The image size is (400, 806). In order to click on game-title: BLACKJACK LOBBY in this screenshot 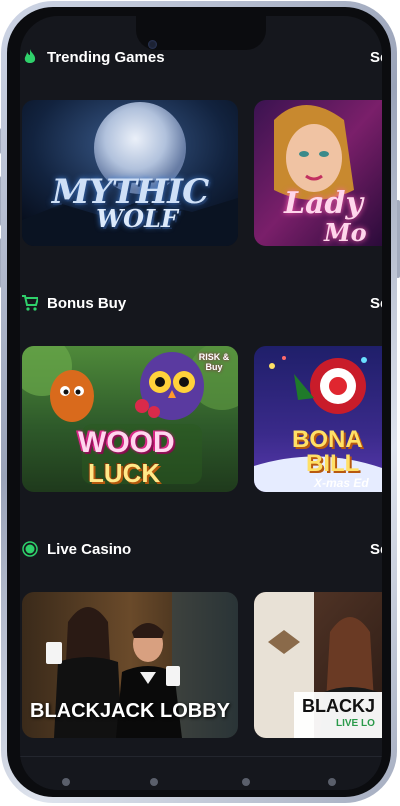, I will do `click(130, 711)`.